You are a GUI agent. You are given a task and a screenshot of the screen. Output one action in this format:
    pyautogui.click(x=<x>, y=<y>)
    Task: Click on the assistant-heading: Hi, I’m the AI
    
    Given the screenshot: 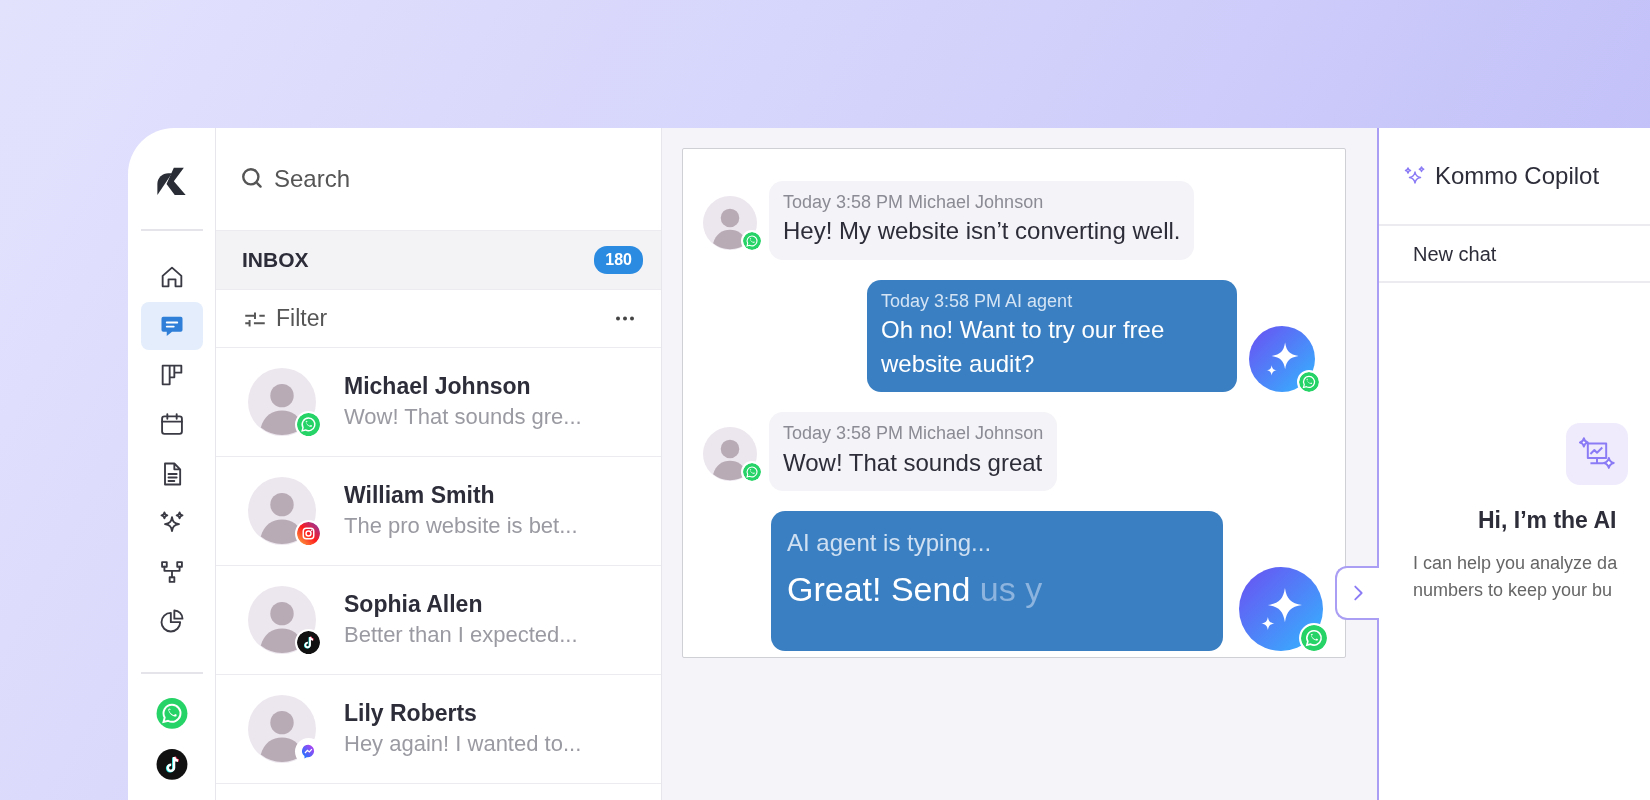 What is the action you would take?
    pyautogui.click(x=1547, y=520)
    